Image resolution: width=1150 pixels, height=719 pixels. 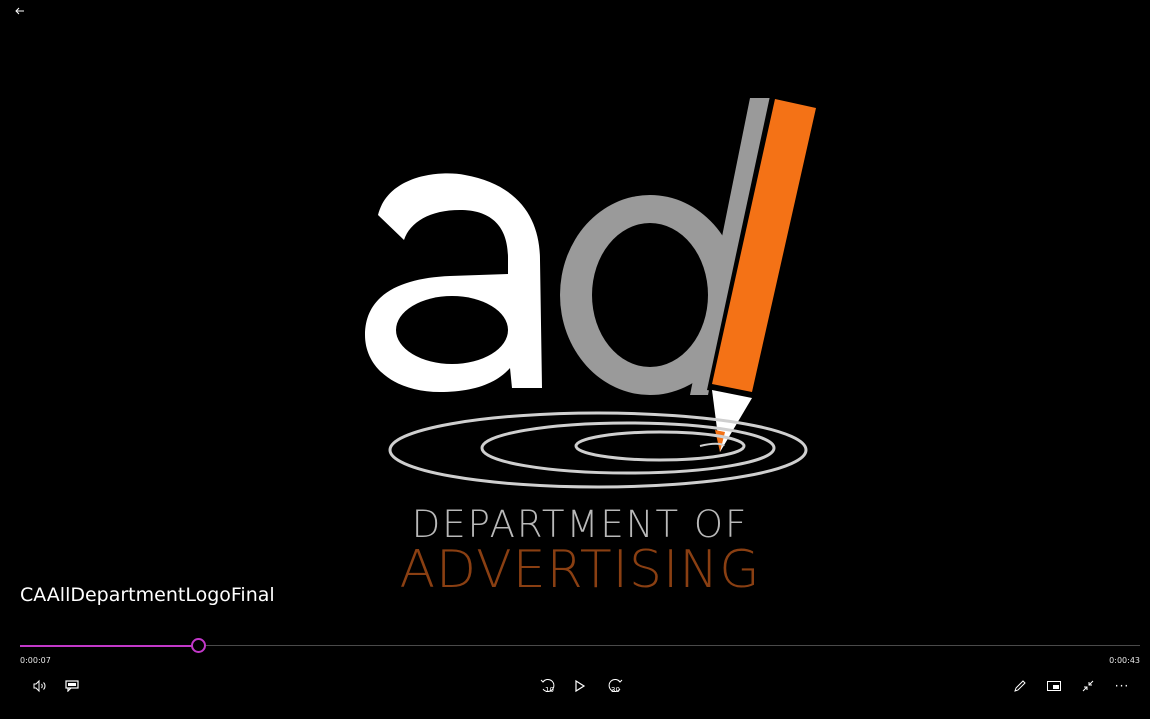 I want to click on seek-bar-progress, so click(x=109, y=645).